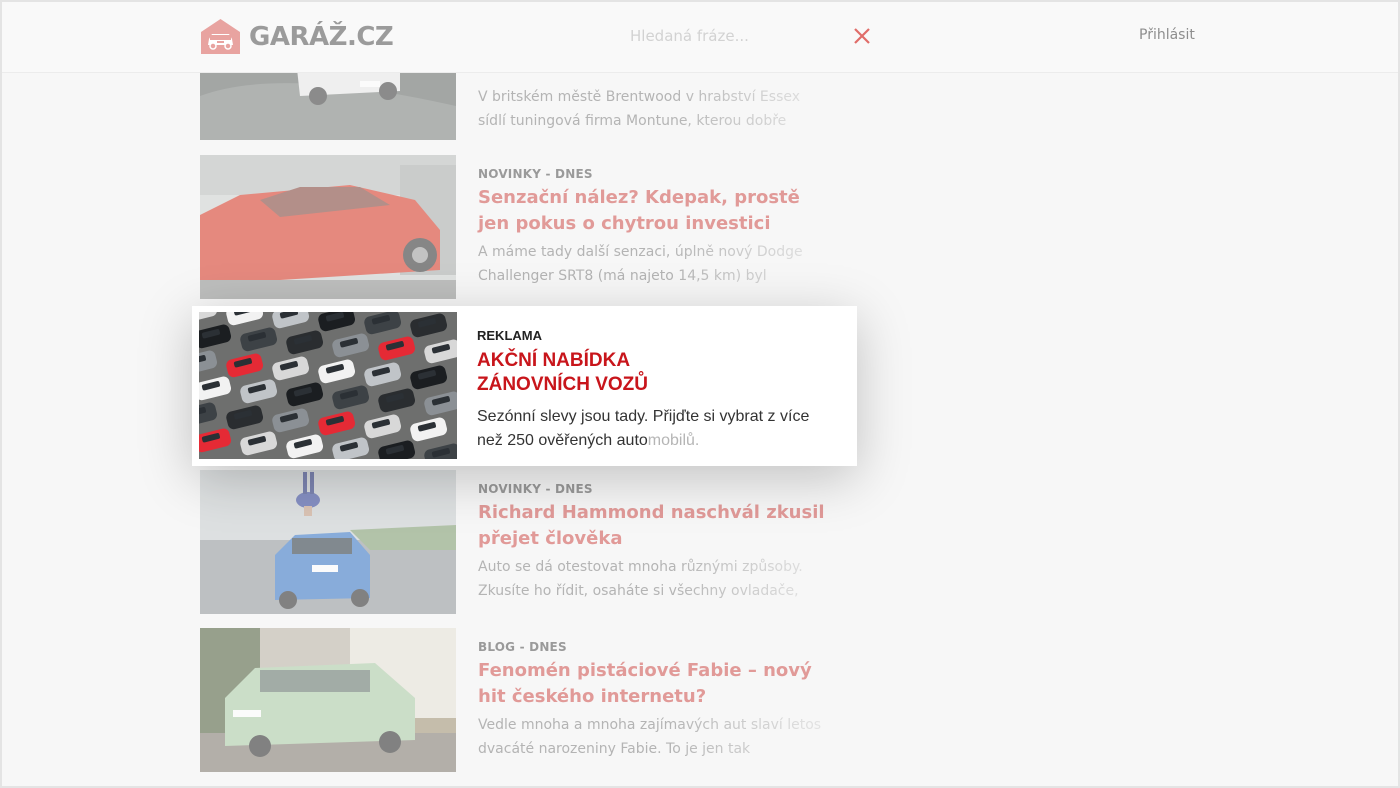 Image resolution: width=1400 pixels, height=788 pixels. I want to click on article-category: BLOG - DNES, so click(522, 647).